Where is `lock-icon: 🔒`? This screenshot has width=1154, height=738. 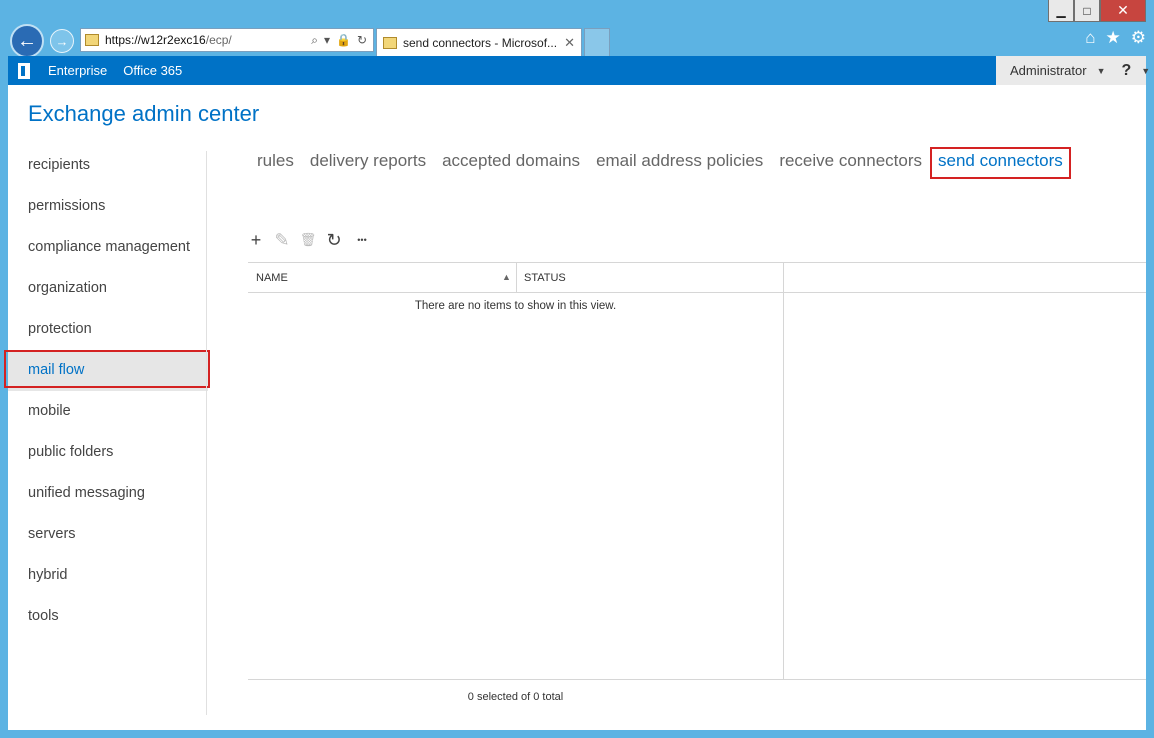
lock-icon: 🔒 is located at coordinates (343, 40).